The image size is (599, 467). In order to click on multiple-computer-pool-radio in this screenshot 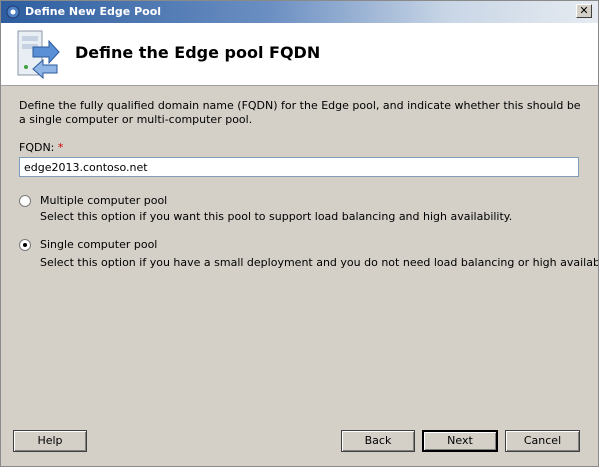, I will do `click(25, 201)`.